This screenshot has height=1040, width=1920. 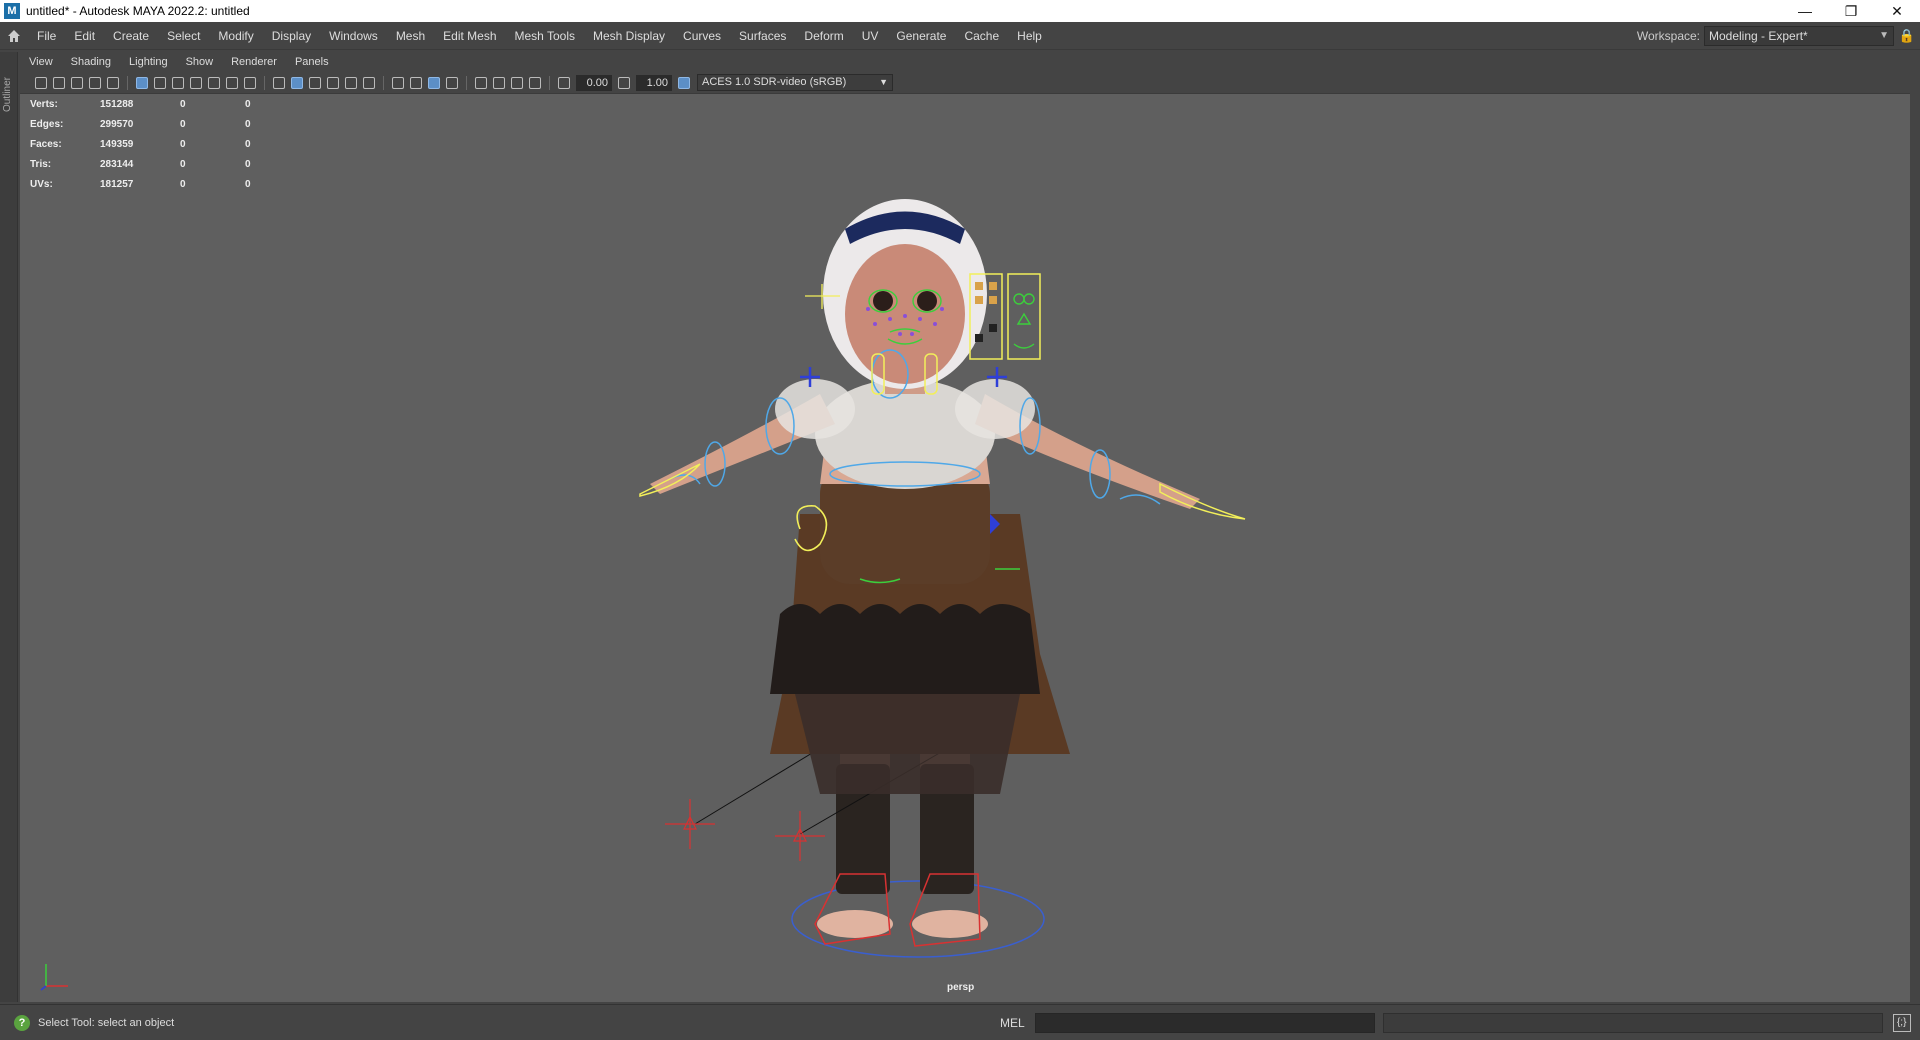 What do you see at coordinates (1029, 36) in the screenshot?
I see `menu-help: Help` at bounding box center [1029, 36].